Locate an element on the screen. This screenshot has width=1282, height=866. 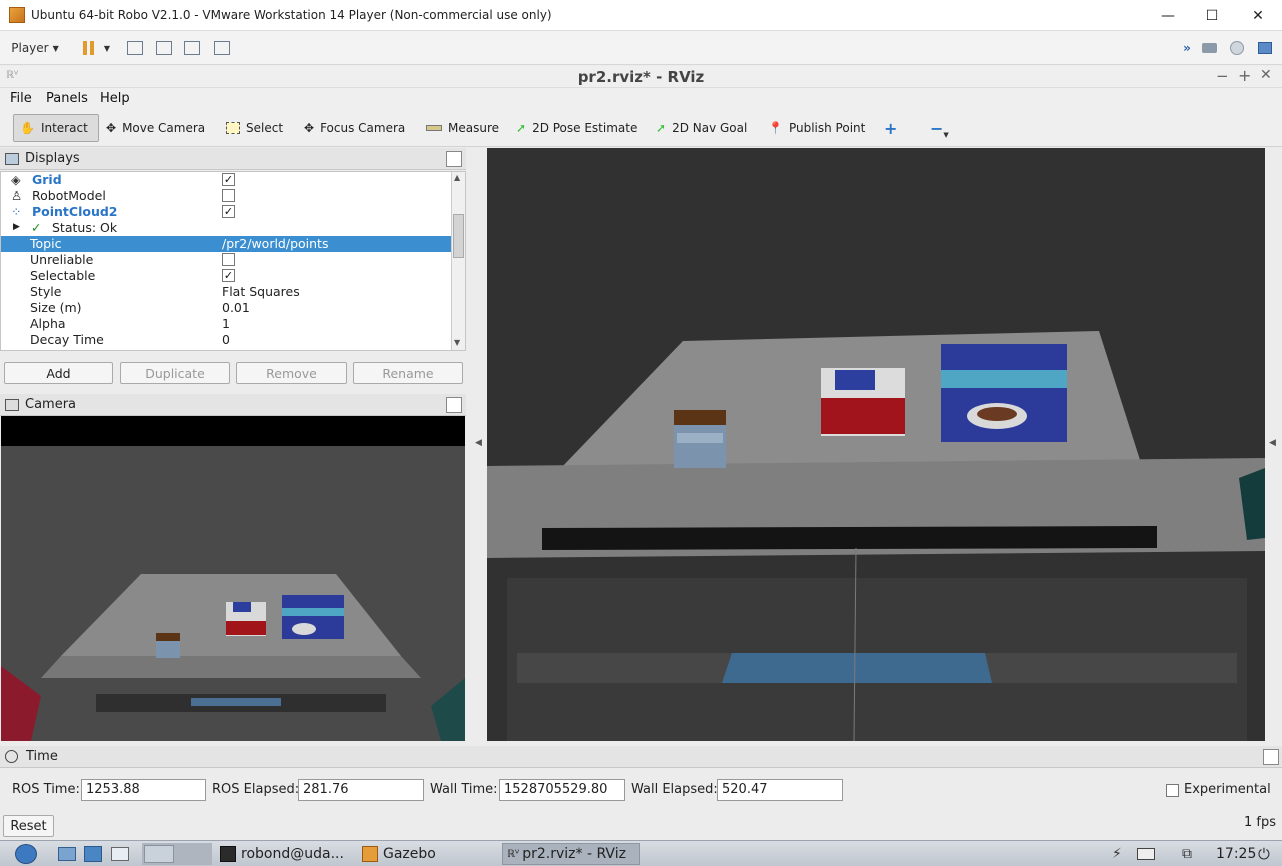
shutdown-icon: ⏻ is located at coordinates (1267, 854).